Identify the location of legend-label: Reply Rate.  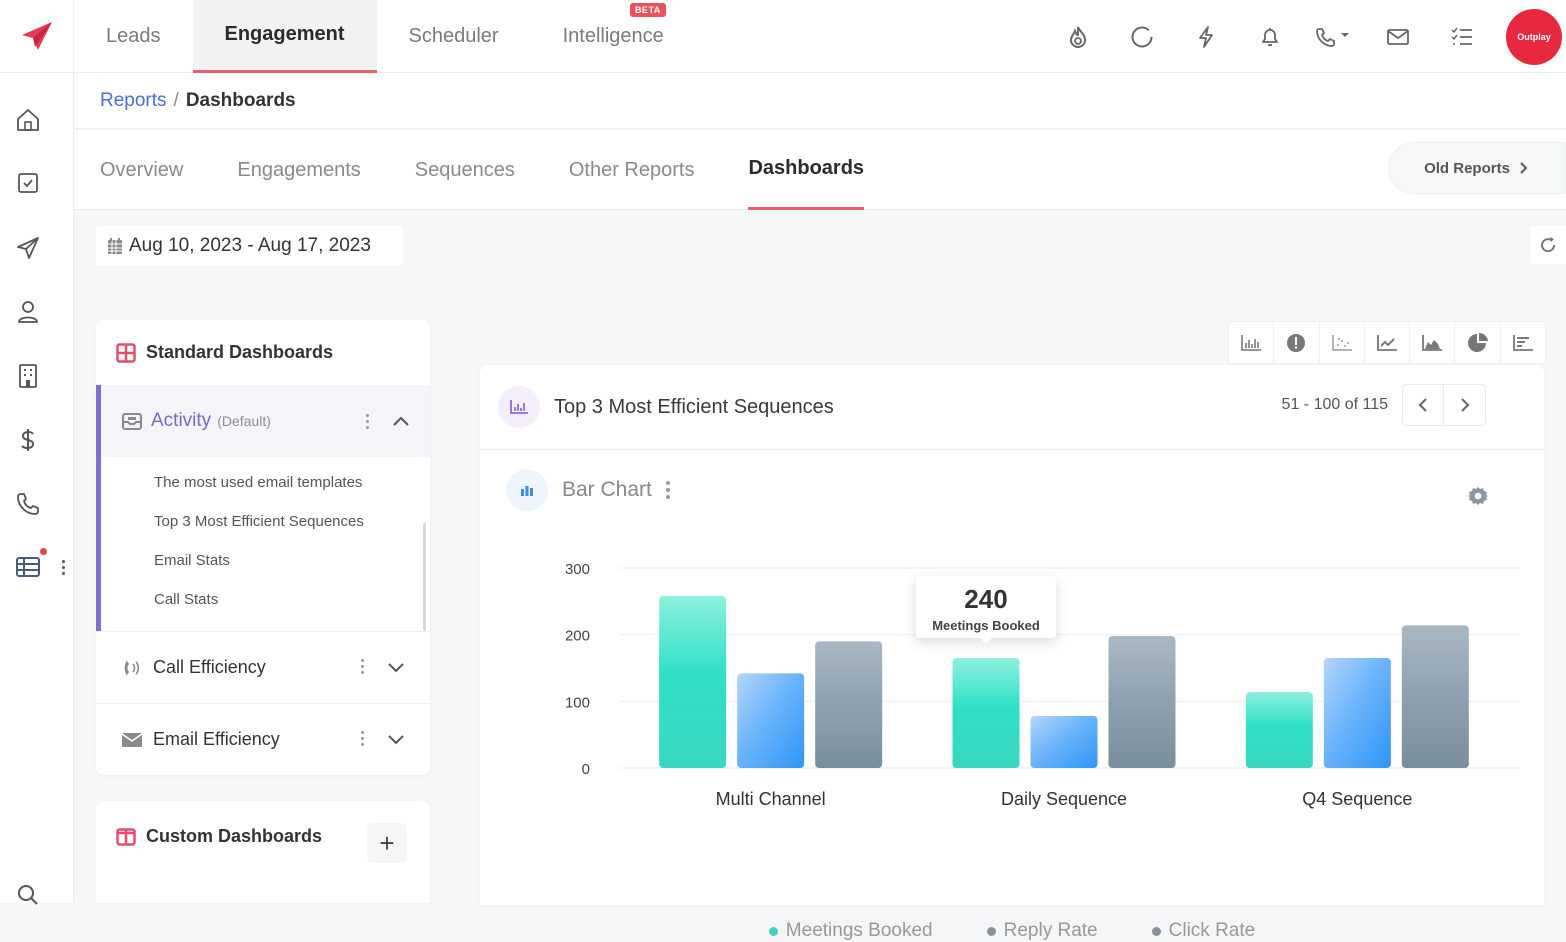
(1050, 930).